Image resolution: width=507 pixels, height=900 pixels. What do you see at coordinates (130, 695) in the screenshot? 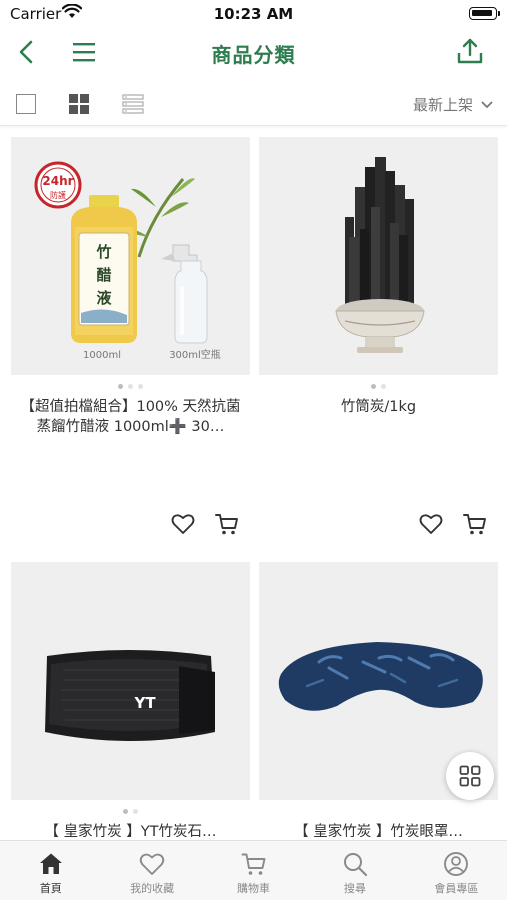
I see `waist-belt-image: YT` at bounding box center [130, 695].